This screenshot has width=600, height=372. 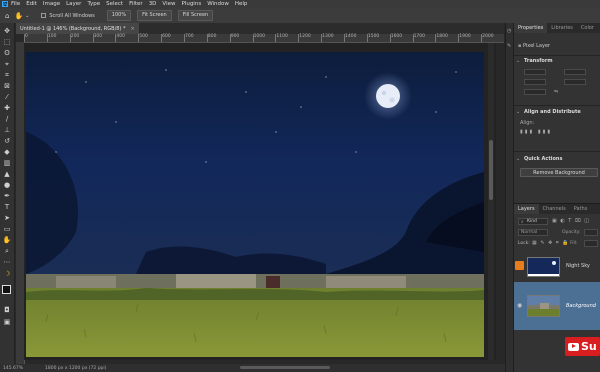 I want to click on quick-actions-header: Quick Actions, so click(x=557, y=159).